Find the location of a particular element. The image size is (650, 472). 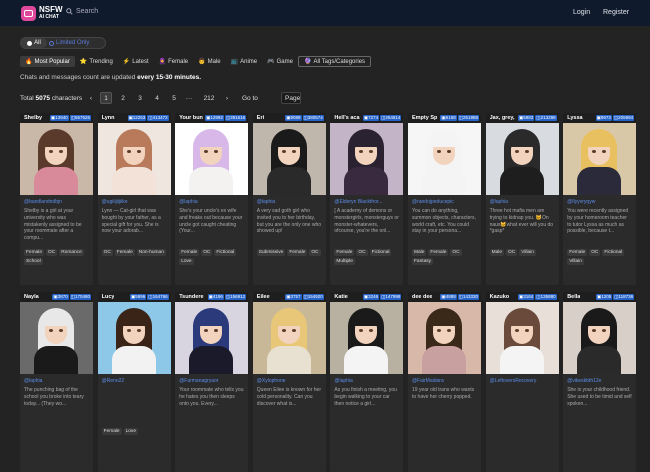

brand-name: NSFW AI CHAT is located at coordinates (51, 13).